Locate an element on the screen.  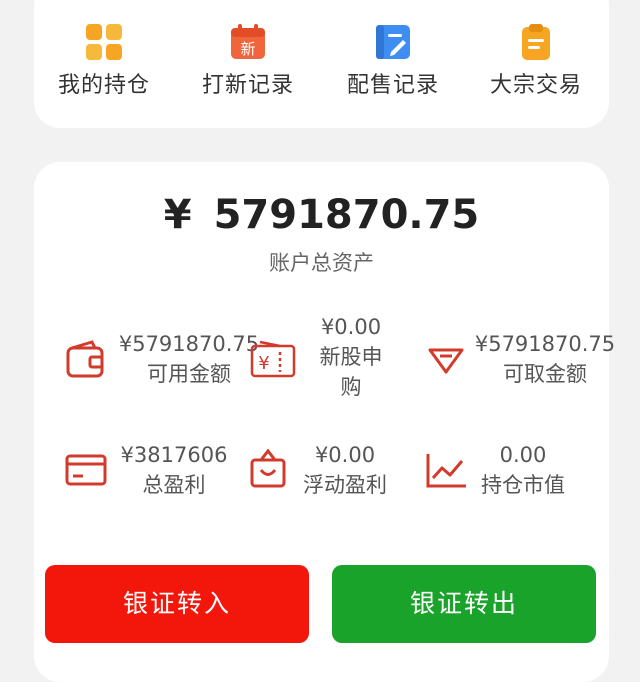
shortcut-block-trade: 大宗交易 is located at coordinates (536, 60).